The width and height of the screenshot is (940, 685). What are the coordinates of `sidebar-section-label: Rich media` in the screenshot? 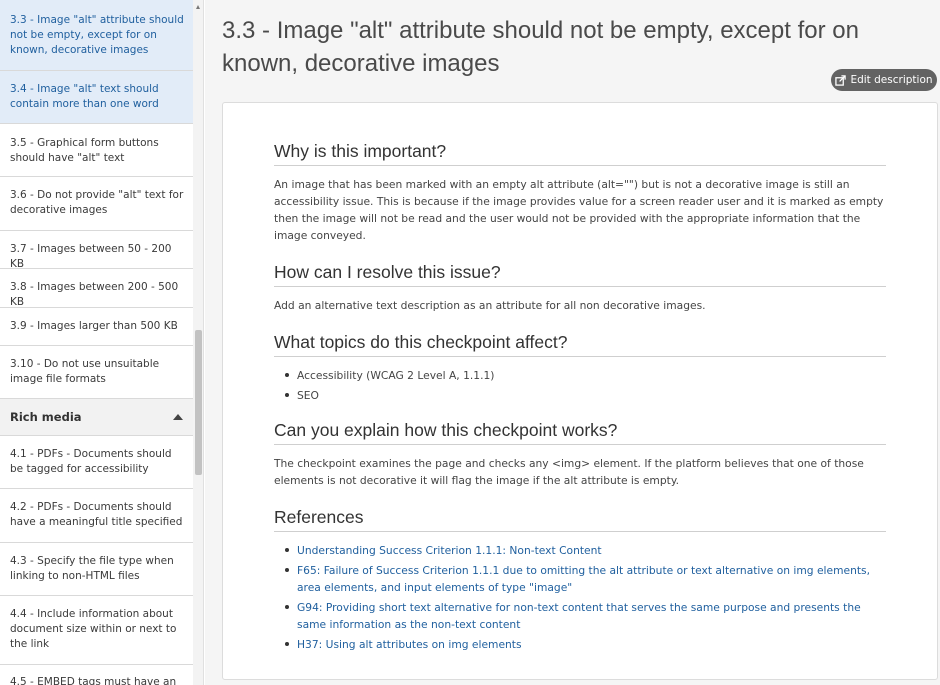 It's located at (46, 417).